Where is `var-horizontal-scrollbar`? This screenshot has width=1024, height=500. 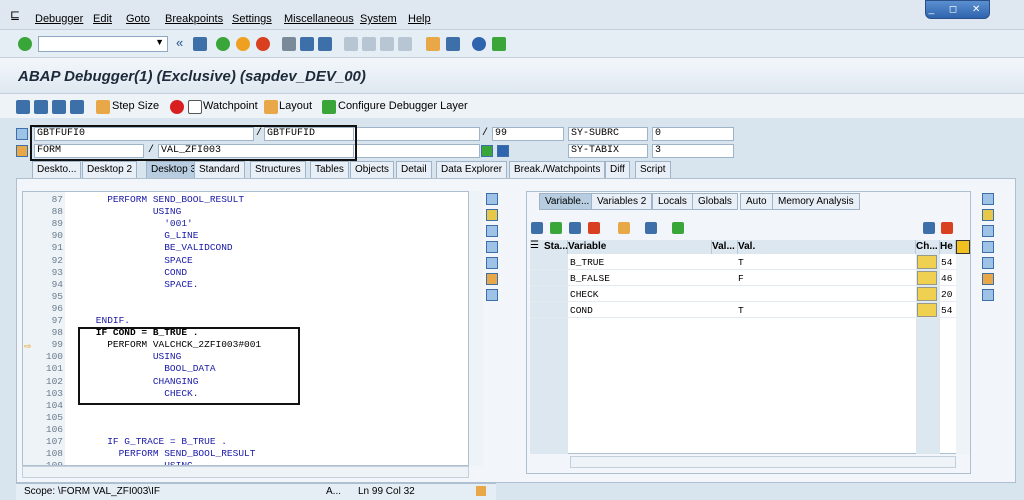
var-horizontal-scrollbar is located at coordinates (763, 462).